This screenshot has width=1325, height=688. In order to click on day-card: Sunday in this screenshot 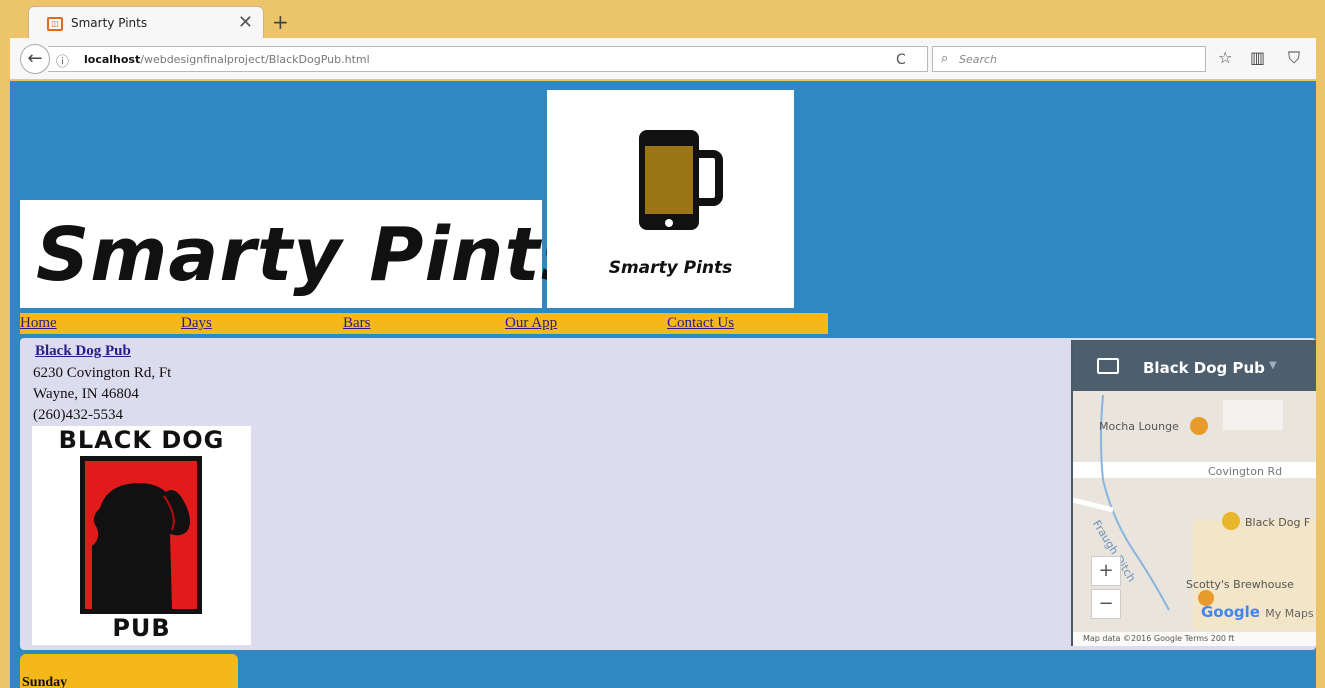, I will do `click(129, 671)`.